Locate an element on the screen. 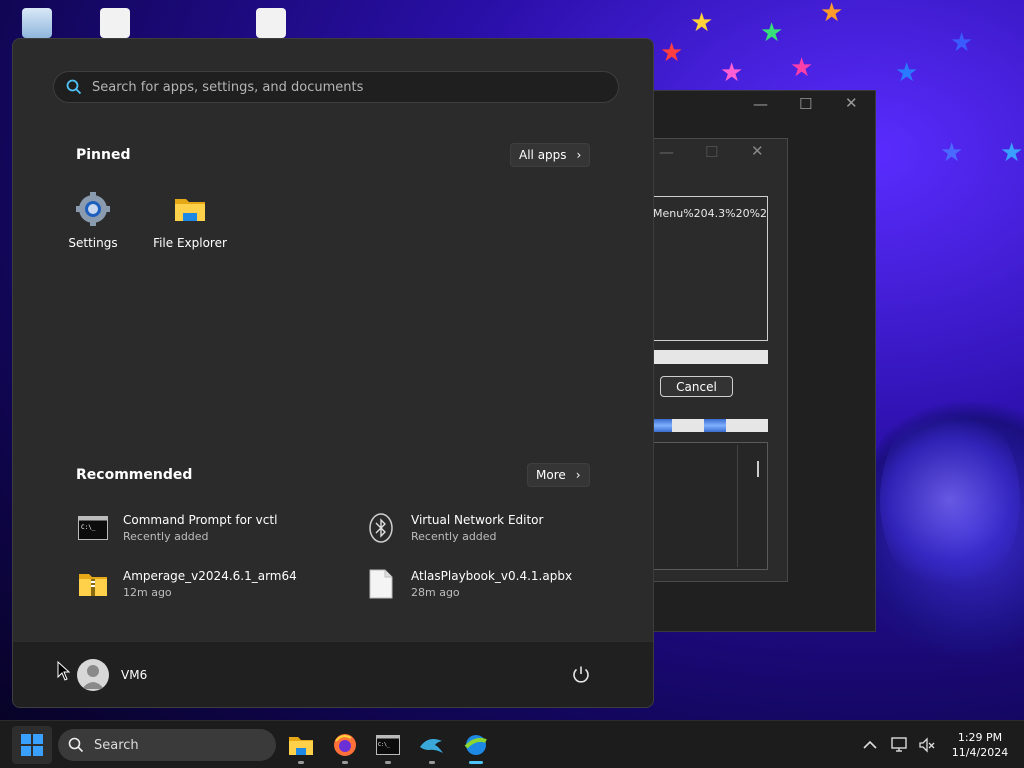 The height and width of the screenshot is (768, 1024). taskbar-dolphin is located at coordinates (432, 746).